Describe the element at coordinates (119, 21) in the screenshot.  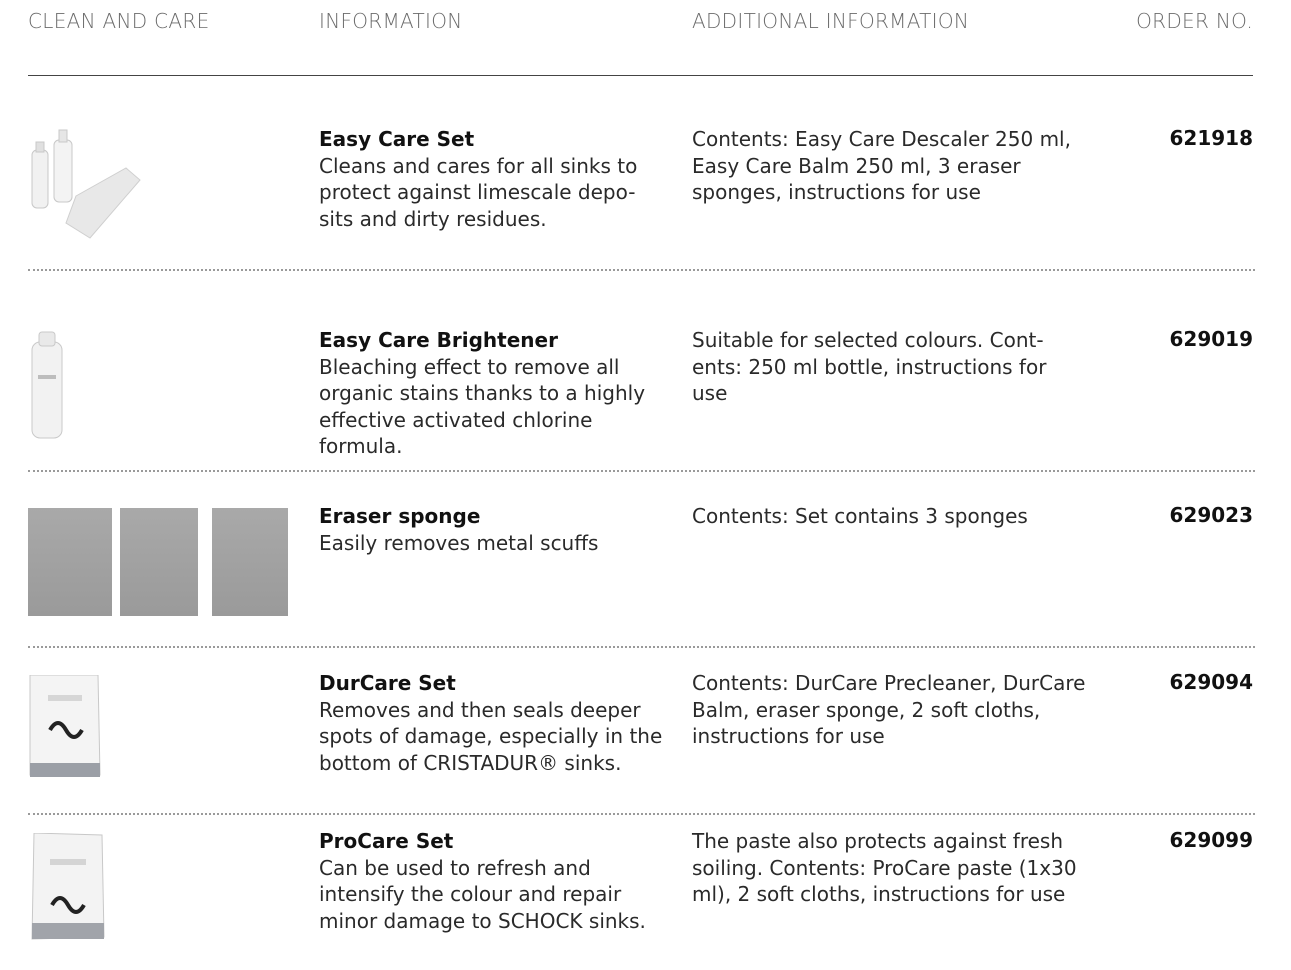
I see `column-header-clean-and-care: CLEAN AND CARE` at that location.